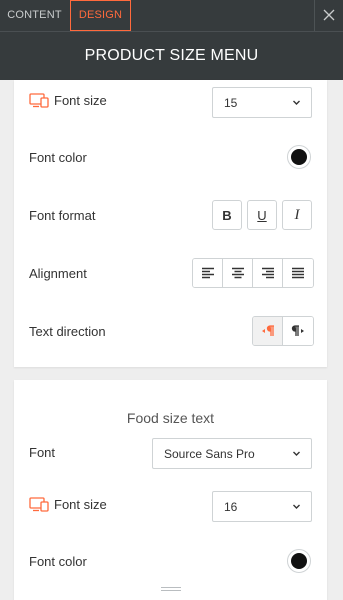 The height and width of the screenshot is (600, 343). What do you see at coordinates (171, 15) in the screenshot?
I see `tab-bar: CONTENT DESIGN` at bounding box center [171, 15].